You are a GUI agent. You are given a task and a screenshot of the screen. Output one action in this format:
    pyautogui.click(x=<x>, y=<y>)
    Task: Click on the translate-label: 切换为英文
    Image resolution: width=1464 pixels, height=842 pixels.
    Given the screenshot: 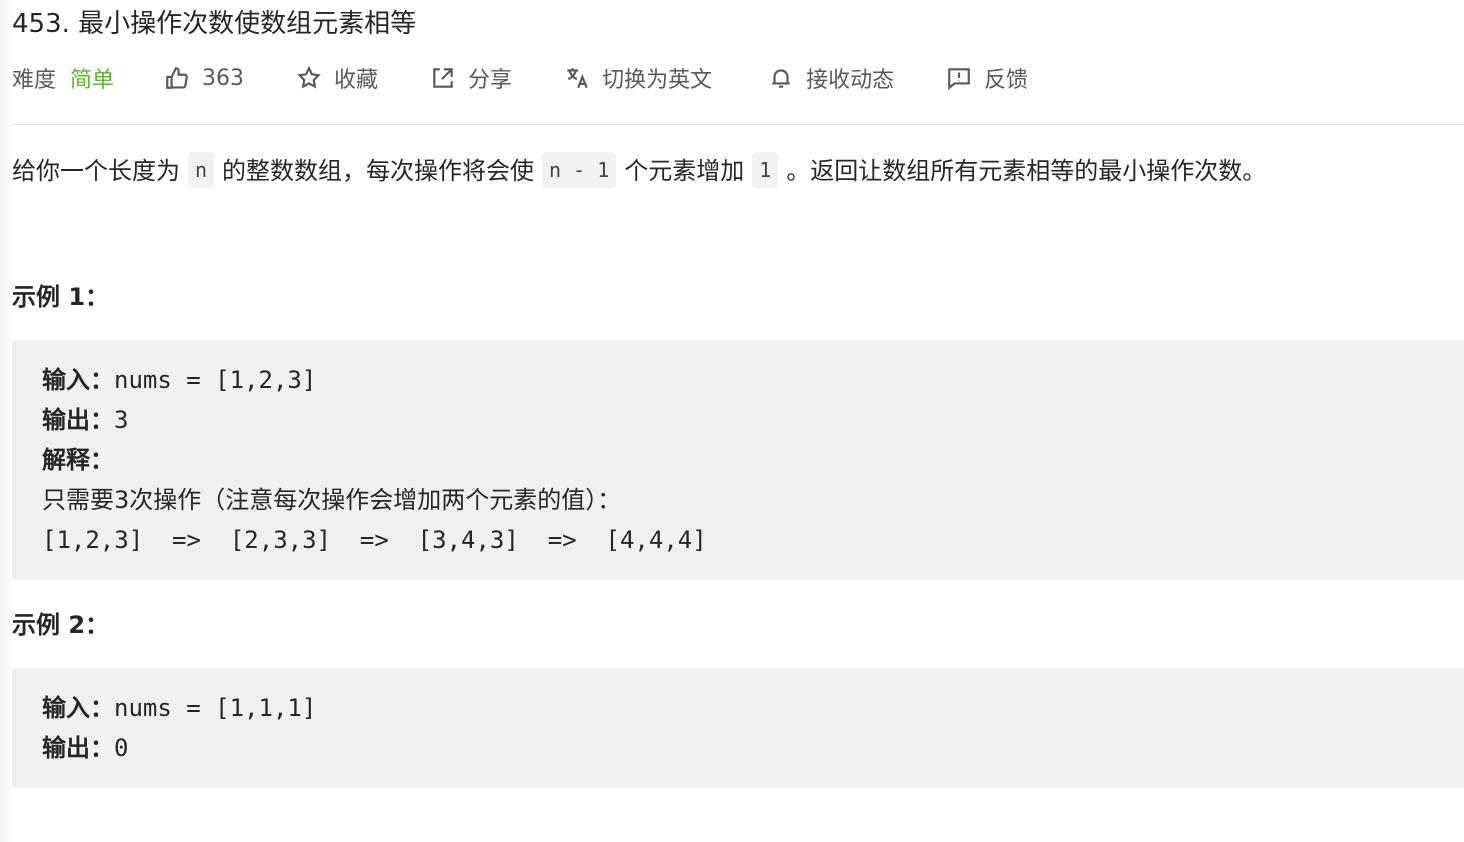 What is the action you would take?
    pyautogui.click(x=657, y=80)
    